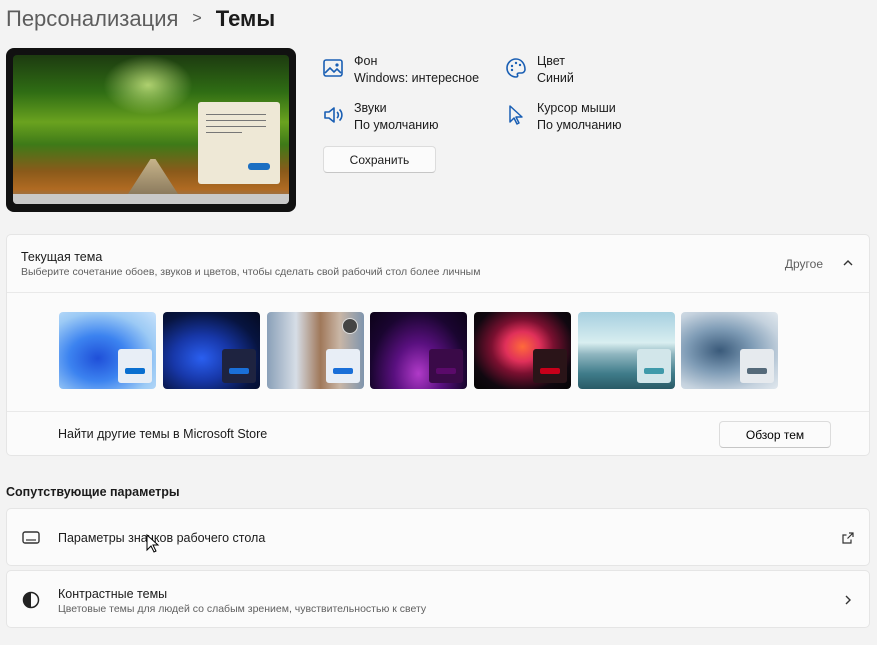  Describe the element at coordinates (31, 537) in the screenshot. I see `monitor-icon` at that location.